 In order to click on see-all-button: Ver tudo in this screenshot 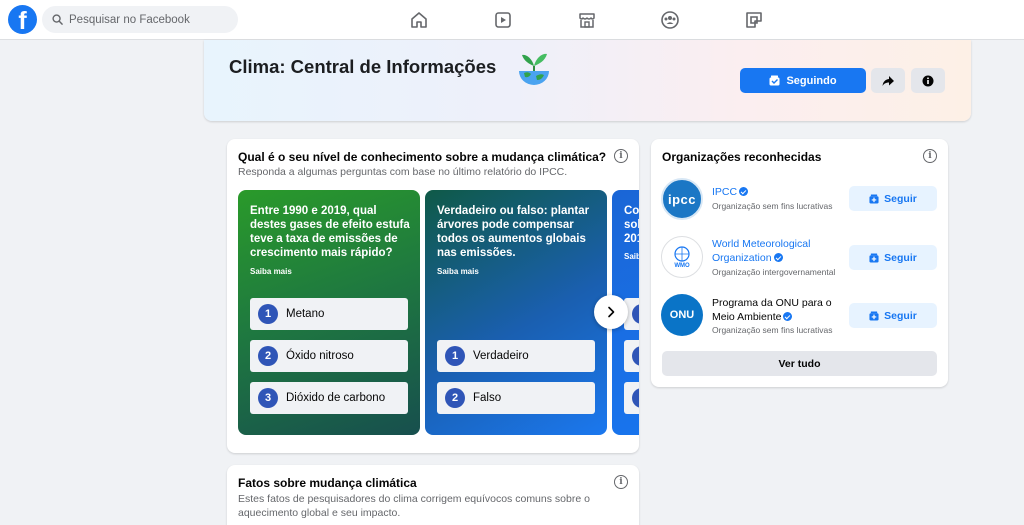, I will do `click(799, 363)`.